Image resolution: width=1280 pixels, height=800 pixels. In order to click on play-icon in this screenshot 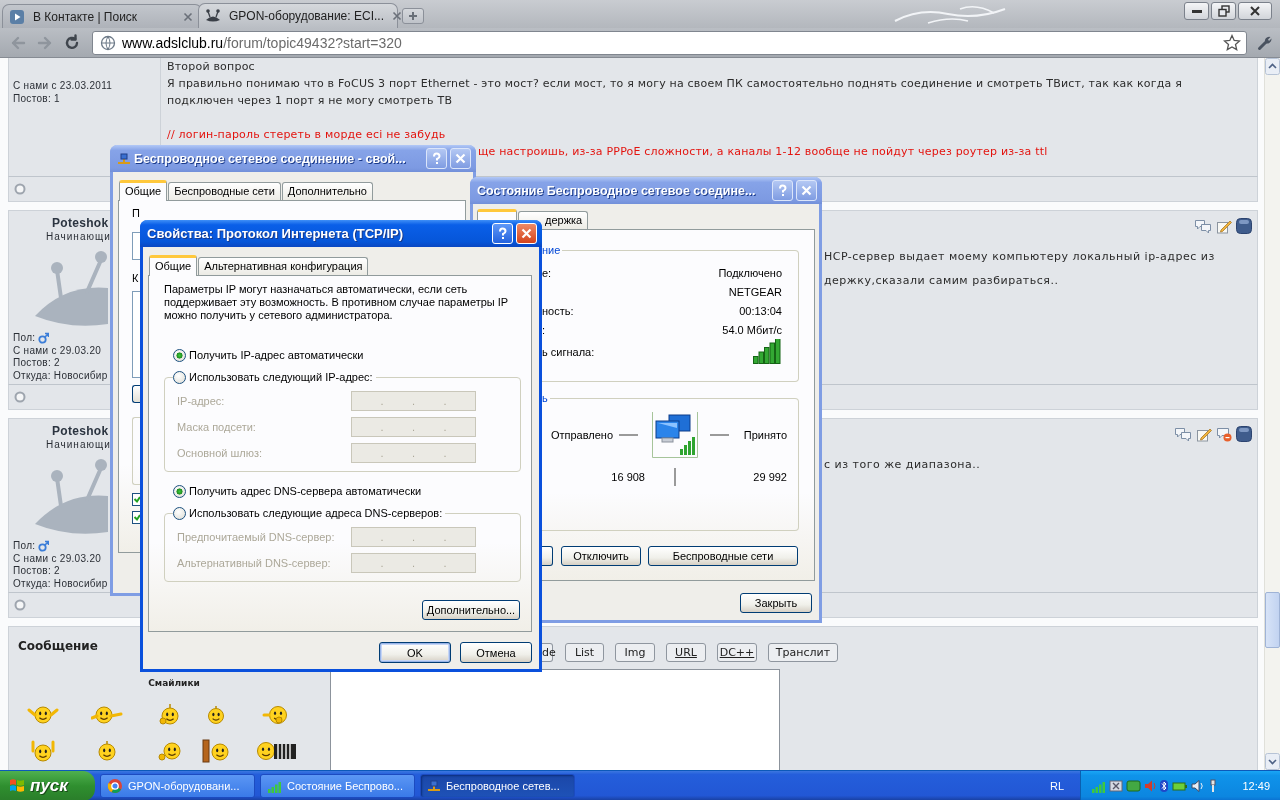, I will do `click(17, 16)`.